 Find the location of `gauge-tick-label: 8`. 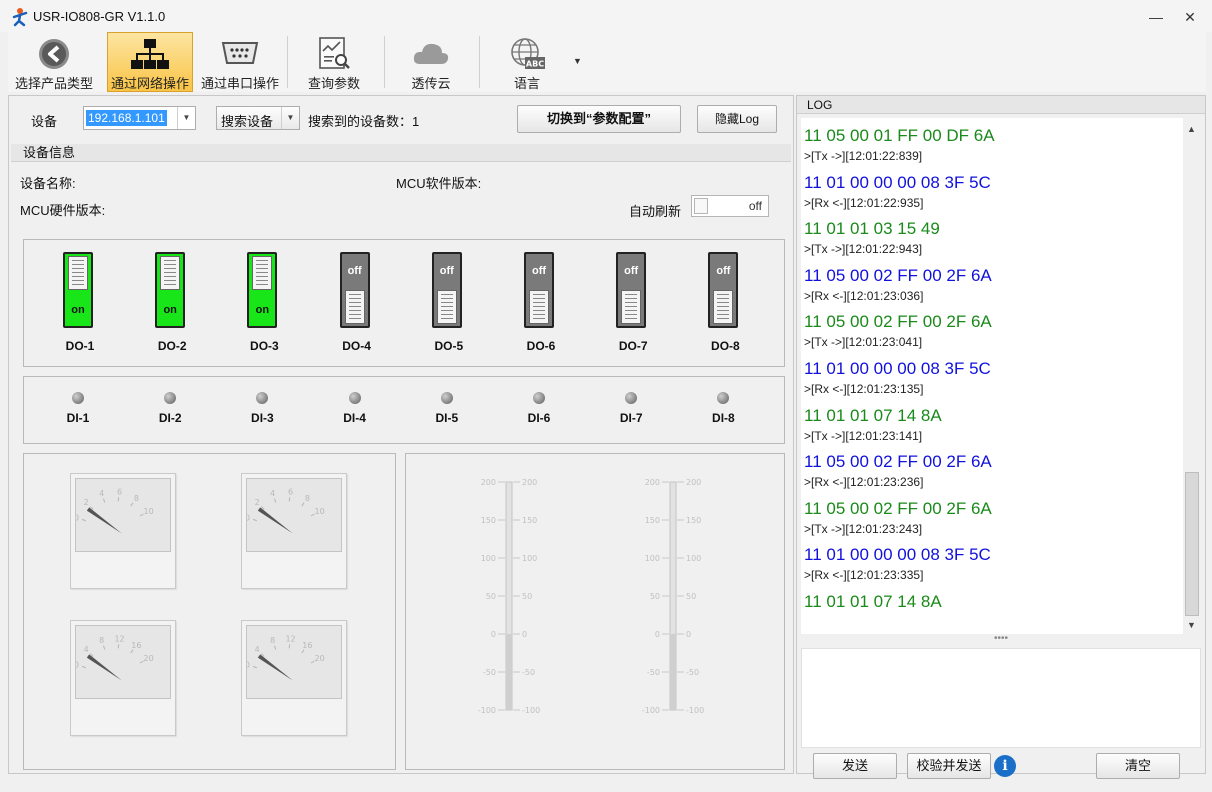

gauge-tick-label: 8 is located at coordinates (272, 640).